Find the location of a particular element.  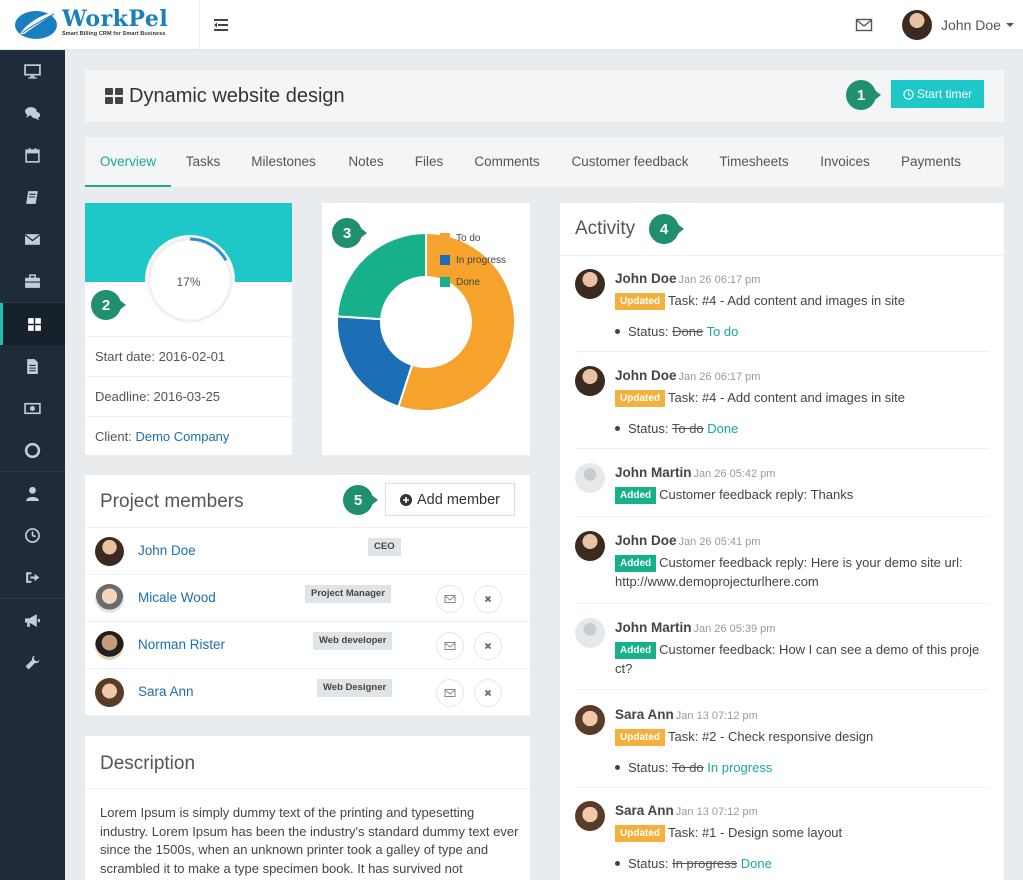

sidebar-item-payments is located at coordinates (32, 408).